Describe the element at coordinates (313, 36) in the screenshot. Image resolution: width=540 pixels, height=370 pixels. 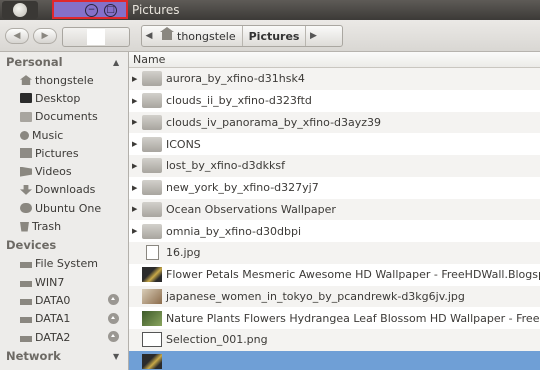
I see `breadcrumb-right-arrow-icon: ▶` at that location.